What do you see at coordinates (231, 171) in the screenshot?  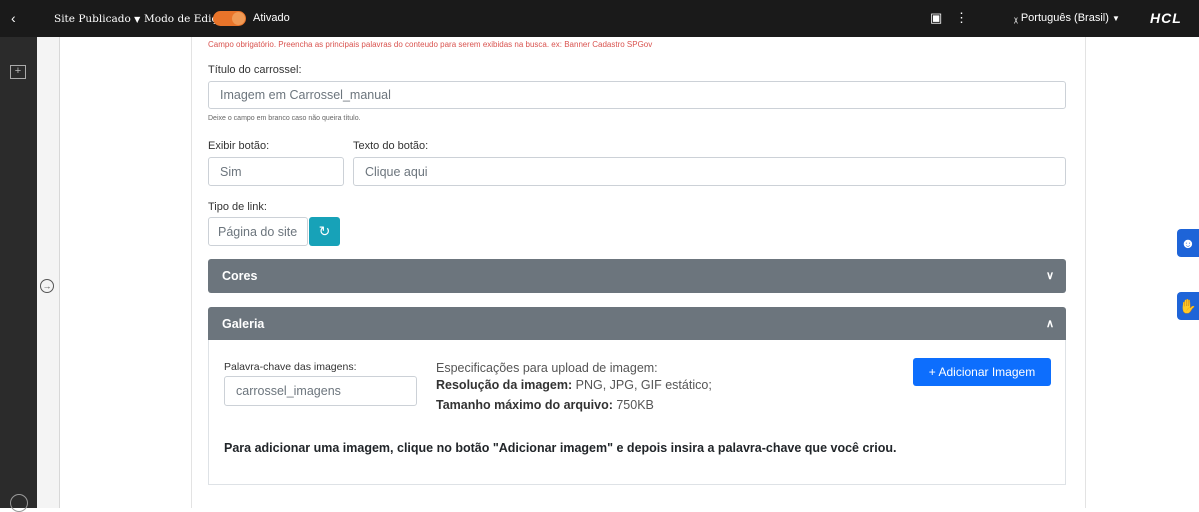 I see `show-button-value: Sim` at bounding box center [231, 171].